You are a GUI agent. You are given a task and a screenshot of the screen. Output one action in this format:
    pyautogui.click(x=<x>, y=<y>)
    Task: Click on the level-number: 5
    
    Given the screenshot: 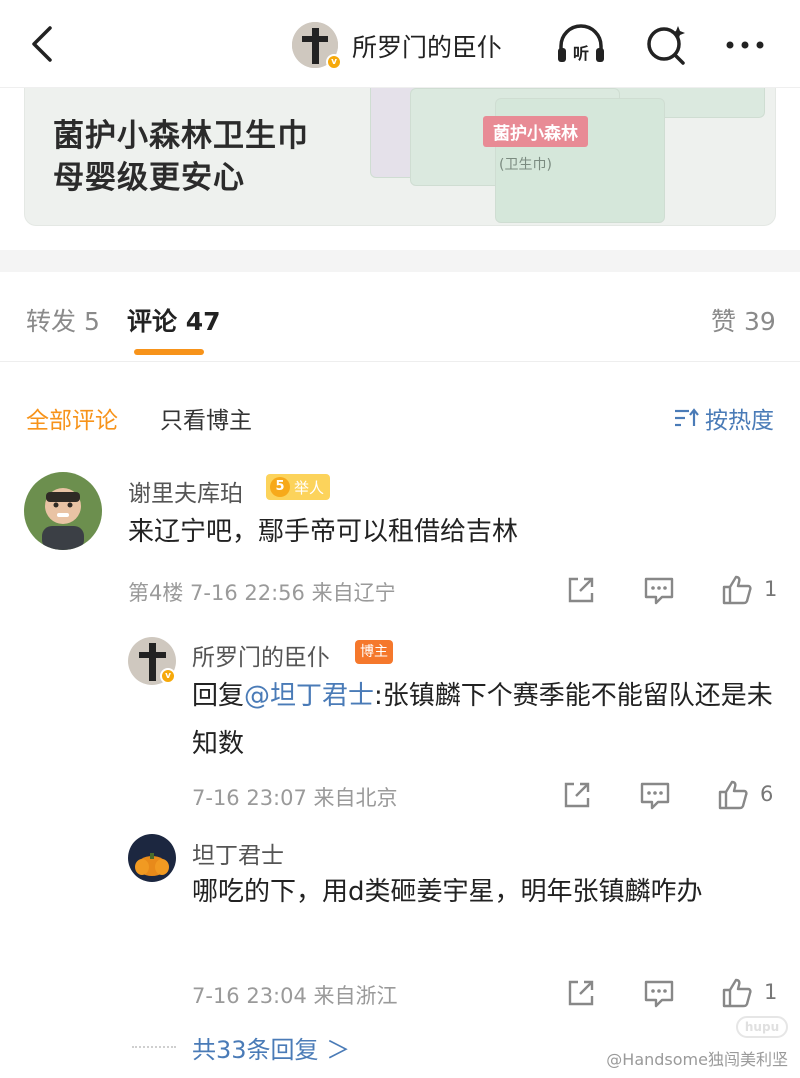 What is the action you would take?
    pyautogui.click(x=280, y=487)
    